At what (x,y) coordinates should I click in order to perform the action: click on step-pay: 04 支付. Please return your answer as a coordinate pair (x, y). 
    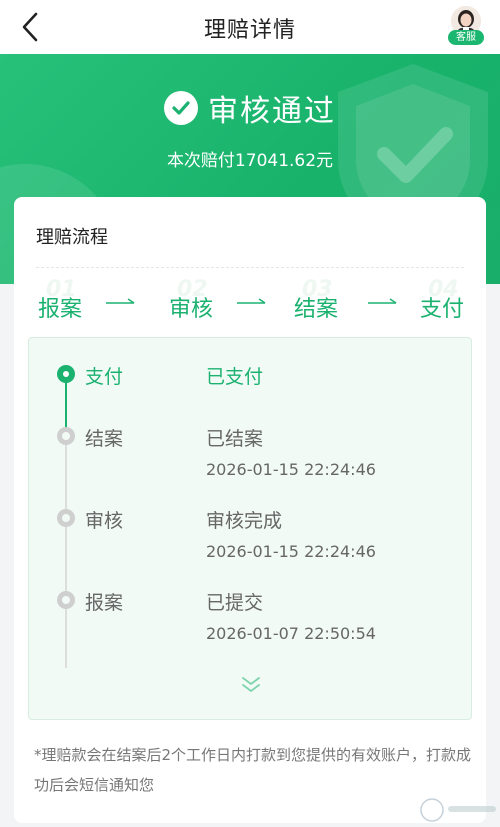
    Looking at the image, I should click on (460, 302).